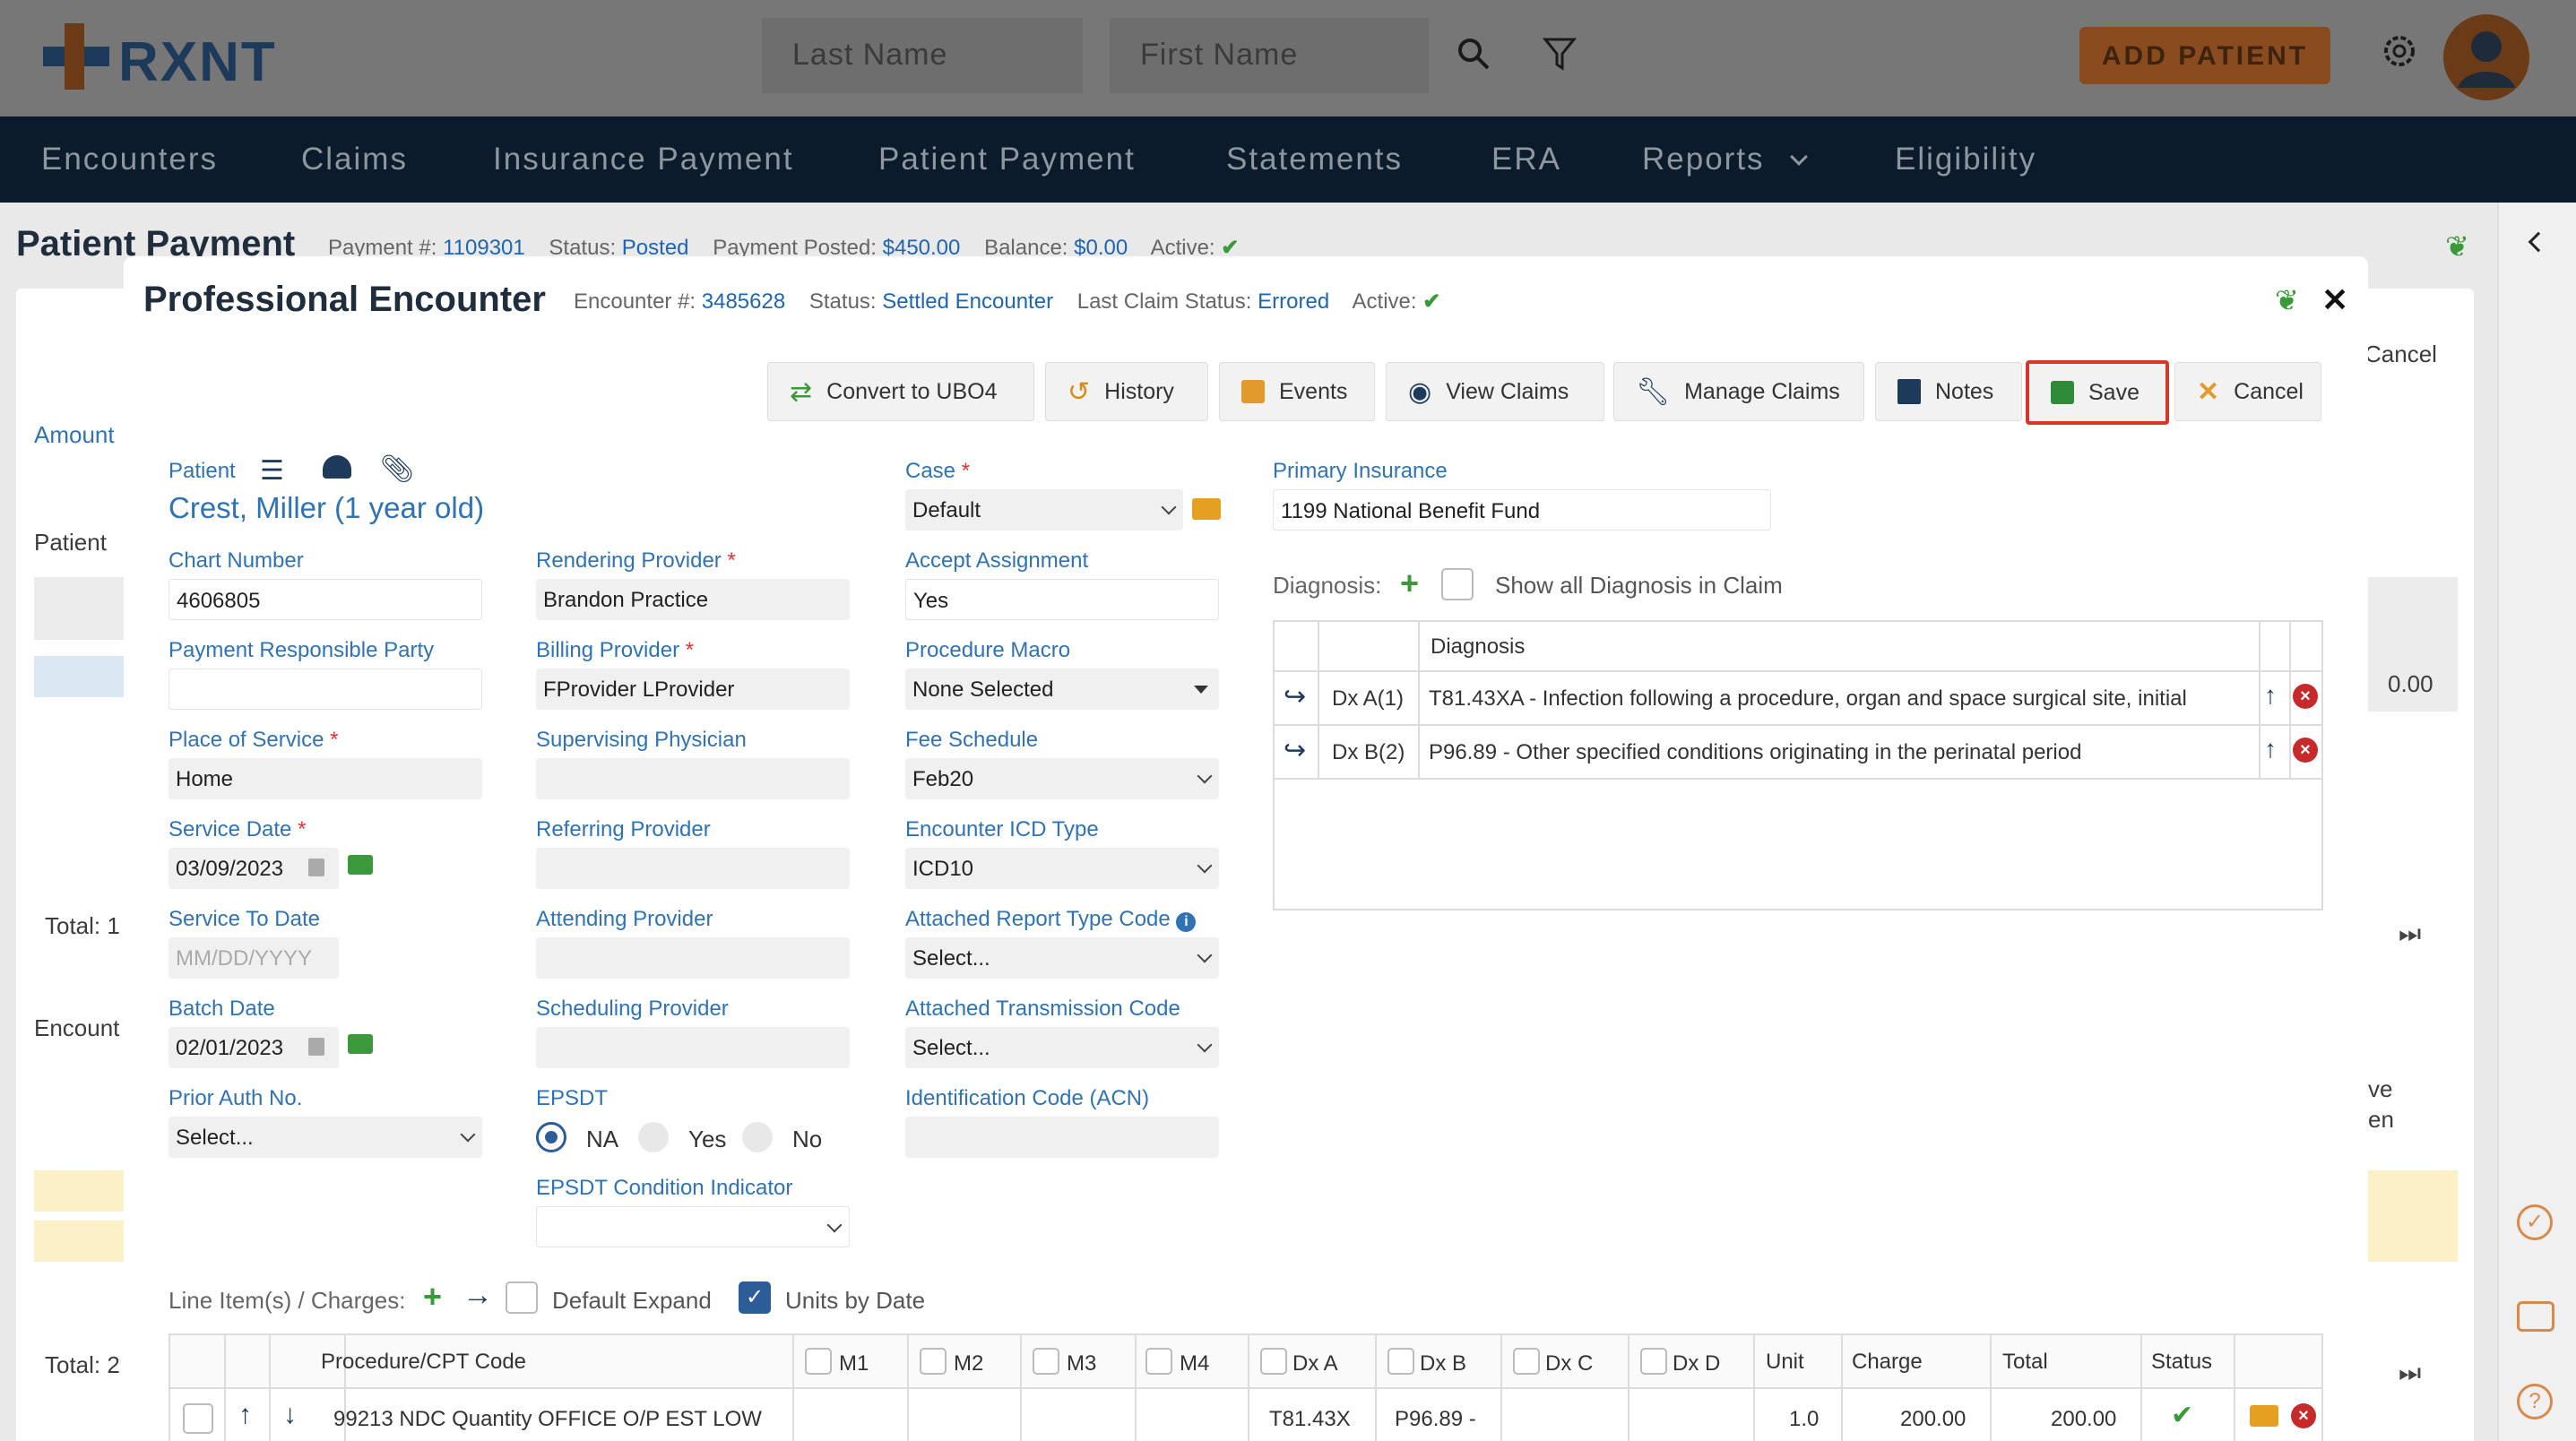 This screenshot has height=1441, width=2576. Describe the element at coordinates (547, 1420) in the screenshot. I see `line-cpt-code: 99213 NDC Quantity OFFICE O/P EST LOW` at that location.